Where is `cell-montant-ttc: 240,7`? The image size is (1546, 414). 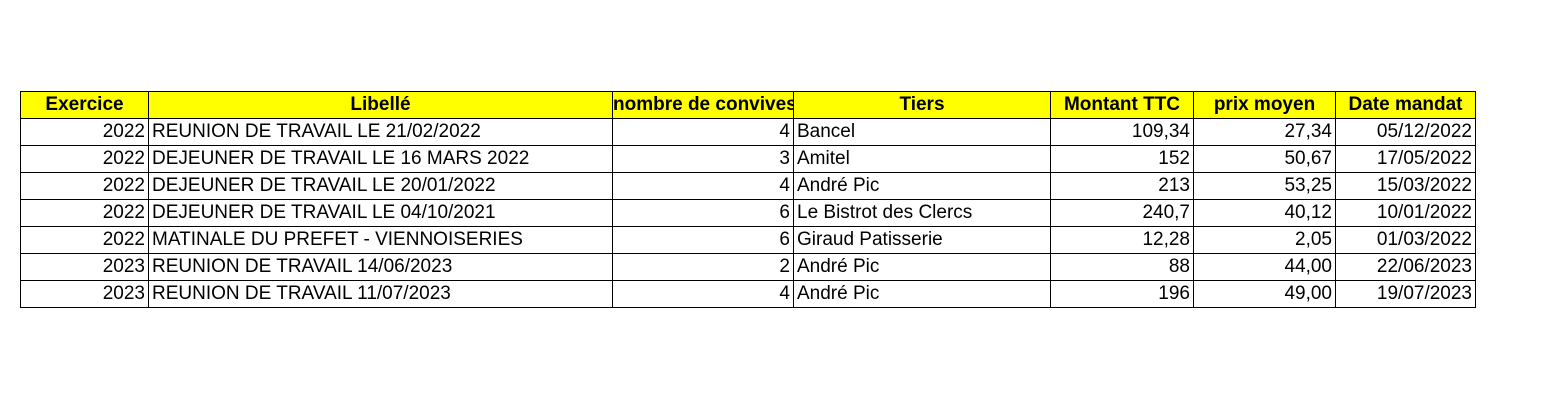 cell-montant-ttc: 240,7 is located at coordinates (1122, 213).